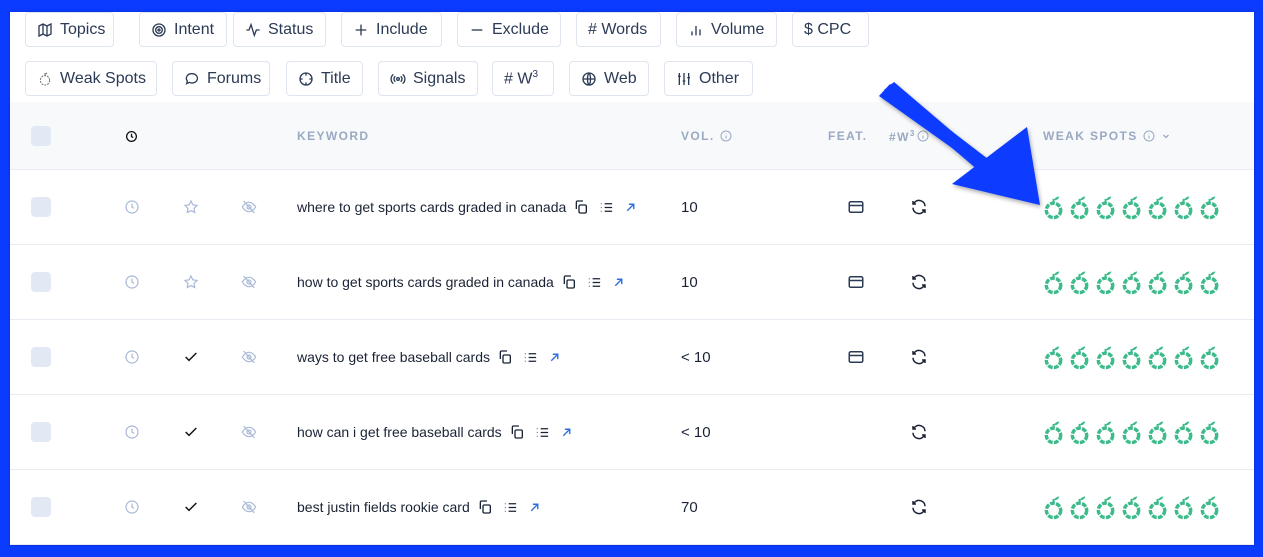 The height and width of the screenshot is (557, 1263). What do you see at coordinates (1107, 136) in the screenshot?
I see `weak-spots-header: WEAK SPOTS` at bounding box center [1107, 136].